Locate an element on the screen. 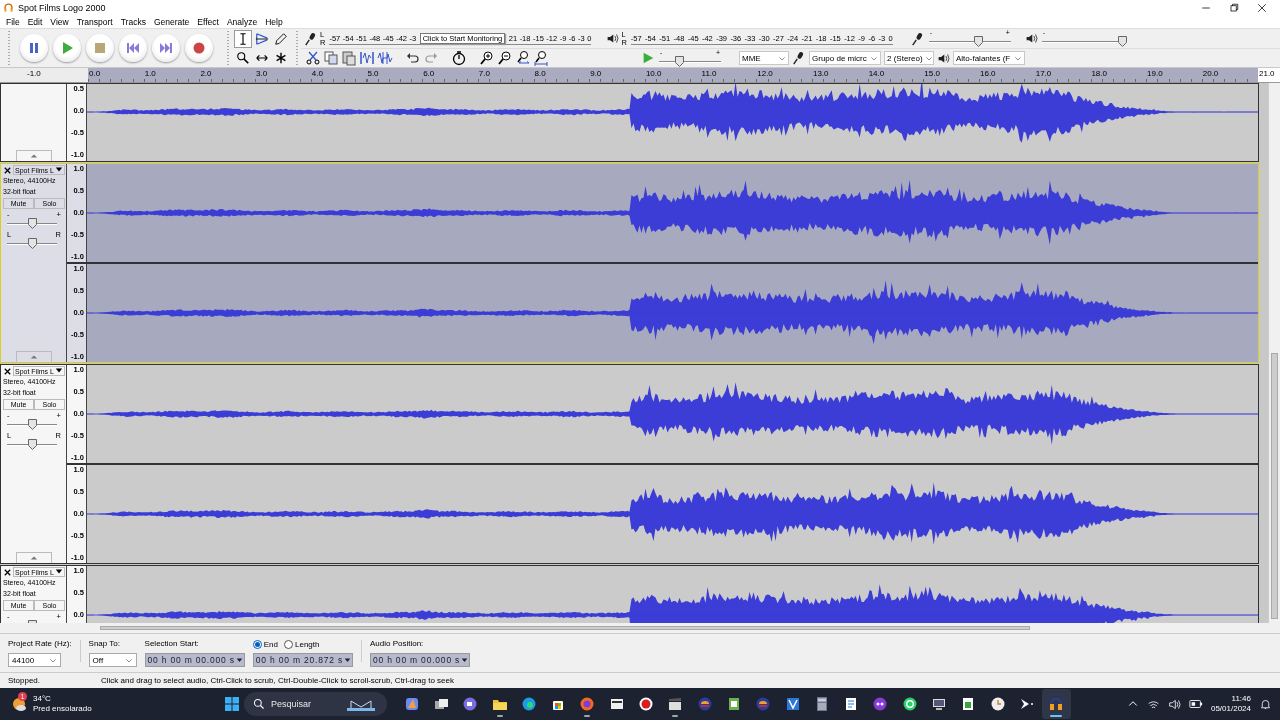 The height and width of the screenshot is (720, 1280). pause-button is located at coordinates (34, 48).